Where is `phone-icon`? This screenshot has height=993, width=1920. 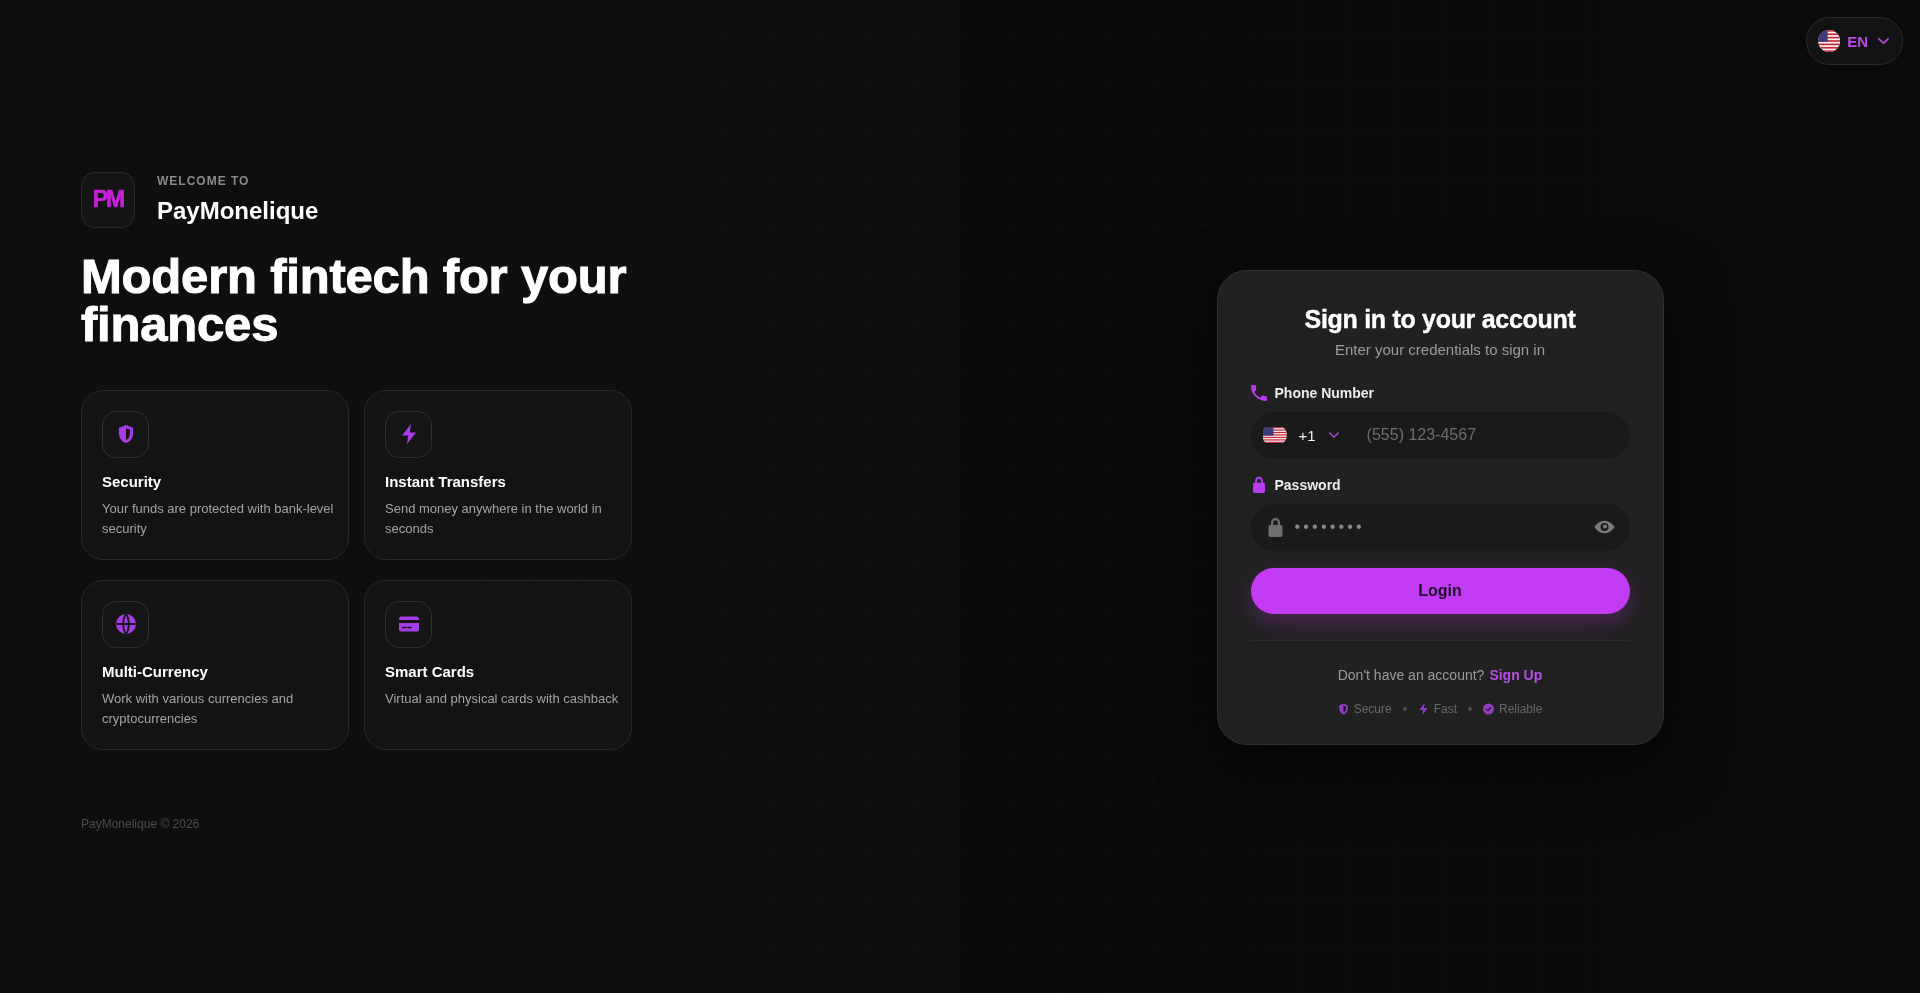 phone-icon is located at coordinates (1258, 392).